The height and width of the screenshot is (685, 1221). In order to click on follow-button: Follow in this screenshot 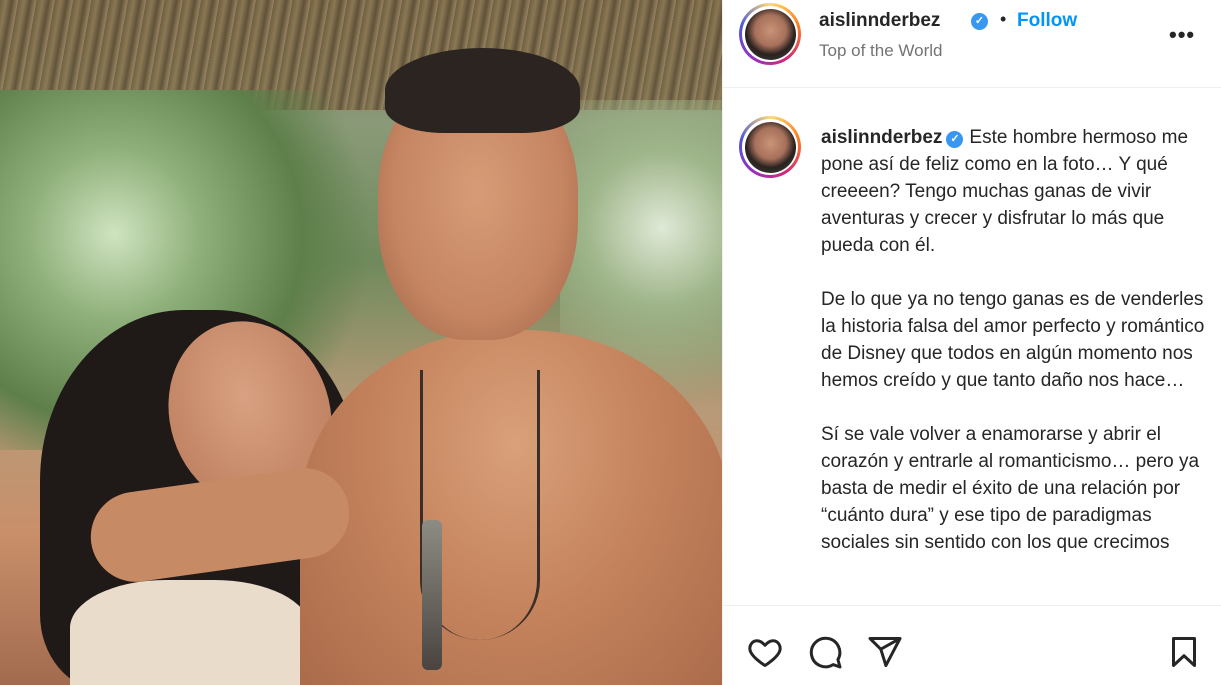, I will do `click(1047, 21)`.